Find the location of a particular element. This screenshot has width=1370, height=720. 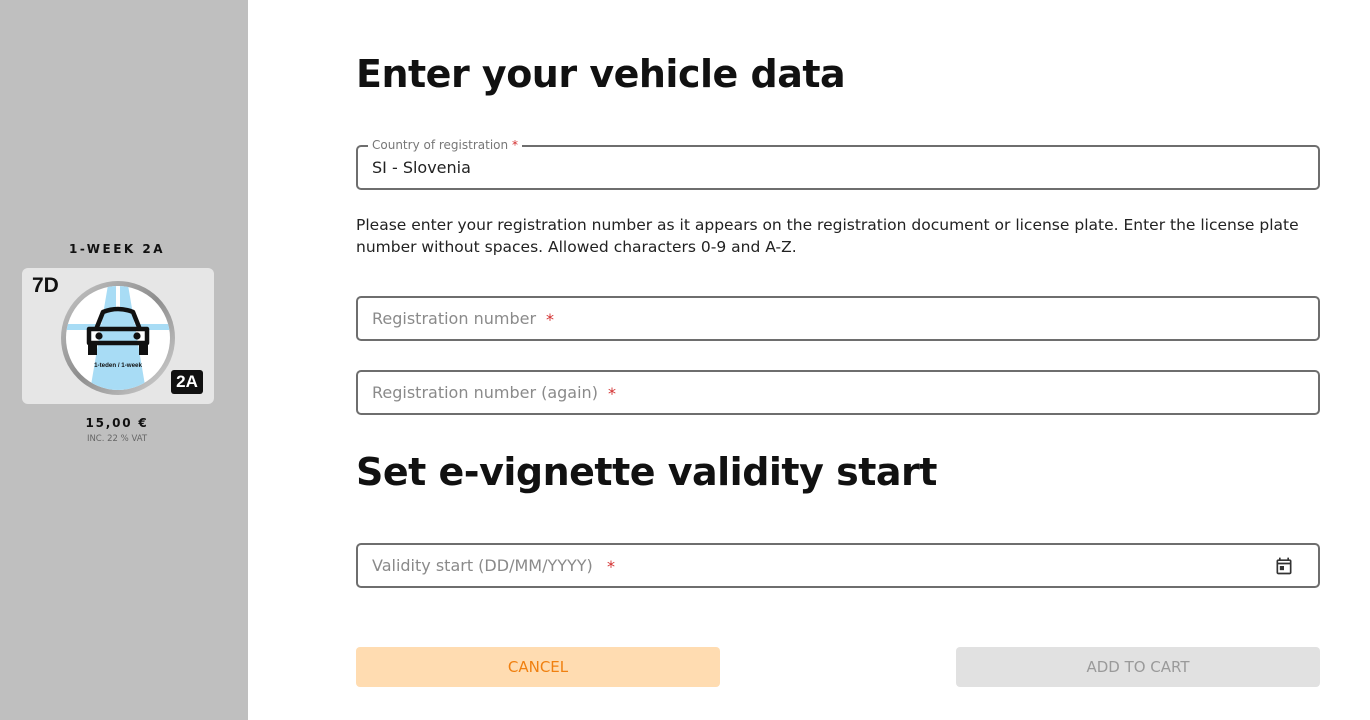

validity-heading: Set e-vignette validity start is located at coordinates (646, 472).